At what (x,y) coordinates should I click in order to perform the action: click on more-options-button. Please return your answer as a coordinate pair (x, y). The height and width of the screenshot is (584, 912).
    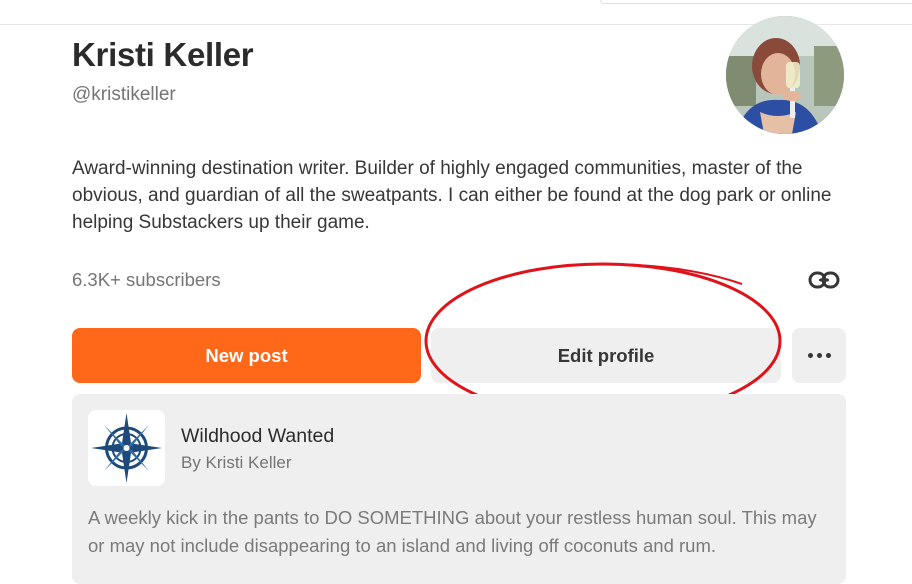
    Looking at the image, I should click on (819, 355).